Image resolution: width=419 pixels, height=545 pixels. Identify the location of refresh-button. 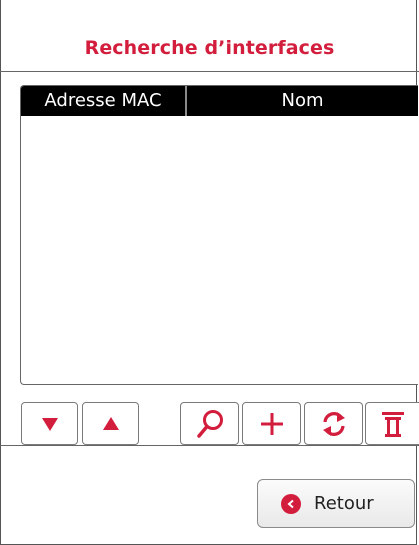
(333, 423).